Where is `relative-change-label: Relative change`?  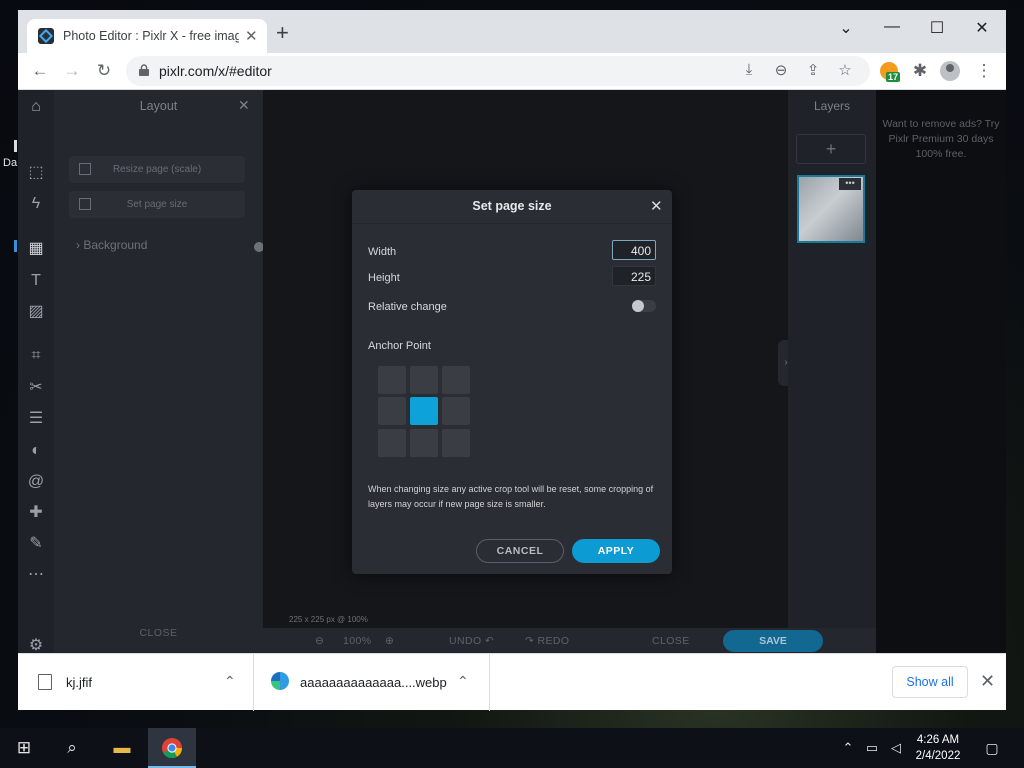 relative-change-label: Relative change is located at coordinates (407, 307).